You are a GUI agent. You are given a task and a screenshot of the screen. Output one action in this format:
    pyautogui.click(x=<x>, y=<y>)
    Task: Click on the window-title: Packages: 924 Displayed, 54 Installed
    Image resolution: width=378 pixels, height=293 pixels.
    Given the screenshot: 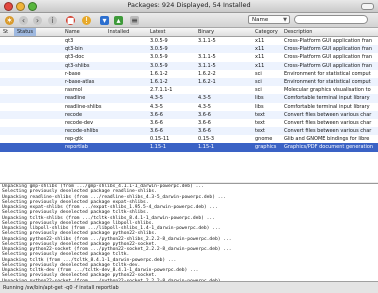 What is the action you would take?
    pyautogui.click(x=189, y=5)
    